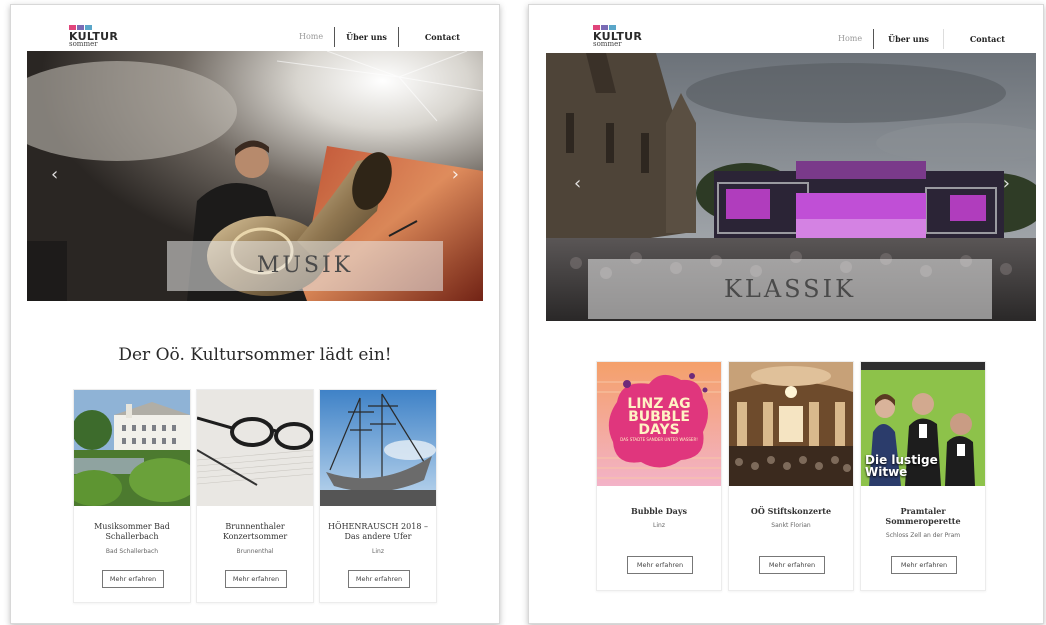 This screenshot has height=625, width=1046. What do you see at coordinates (901, 466) in the screenshot?
I see `poster-text: Die lustige Witwe` at bounding box center [901, 466].